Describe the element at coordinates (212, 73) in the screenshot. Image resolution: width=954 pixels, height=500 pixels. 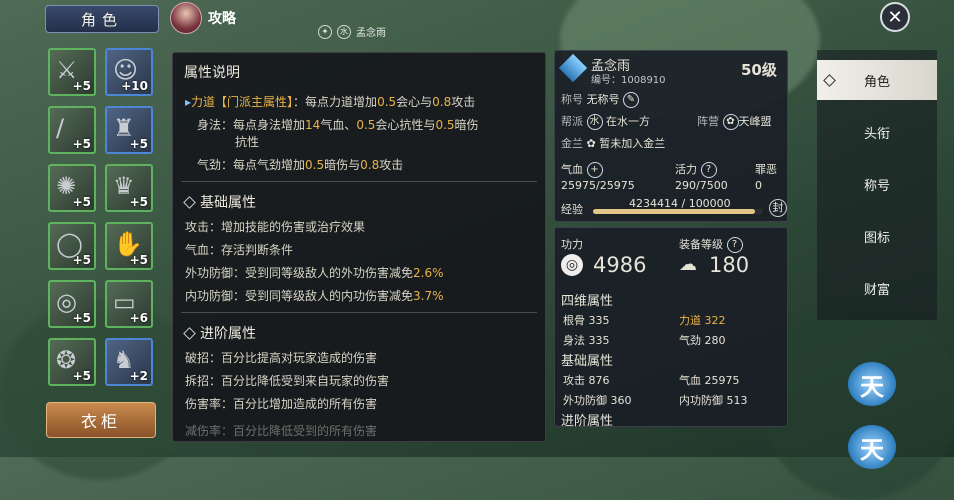
I see `panel-title: 属性说明` at that location.